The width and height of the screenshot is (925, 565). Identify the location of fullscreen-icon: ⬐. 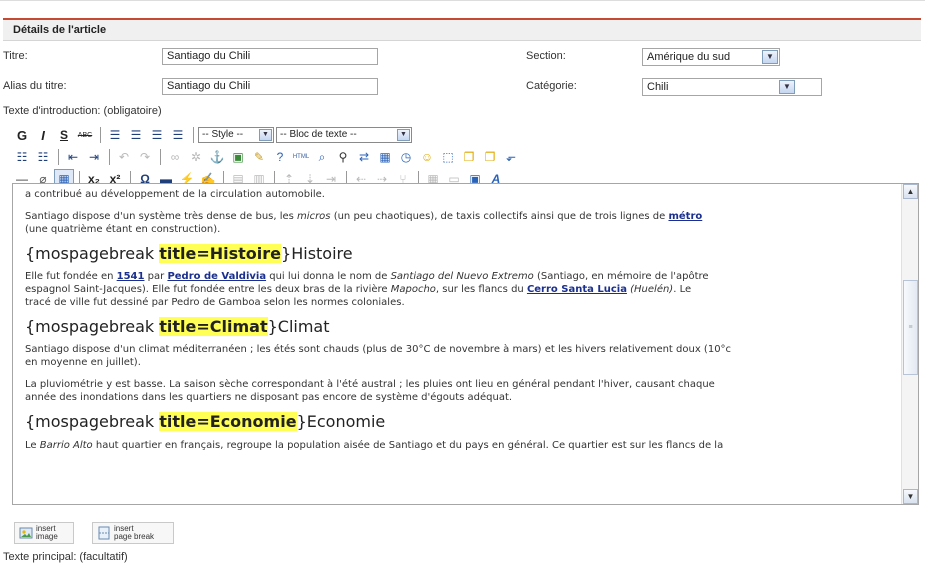
(511, 157).